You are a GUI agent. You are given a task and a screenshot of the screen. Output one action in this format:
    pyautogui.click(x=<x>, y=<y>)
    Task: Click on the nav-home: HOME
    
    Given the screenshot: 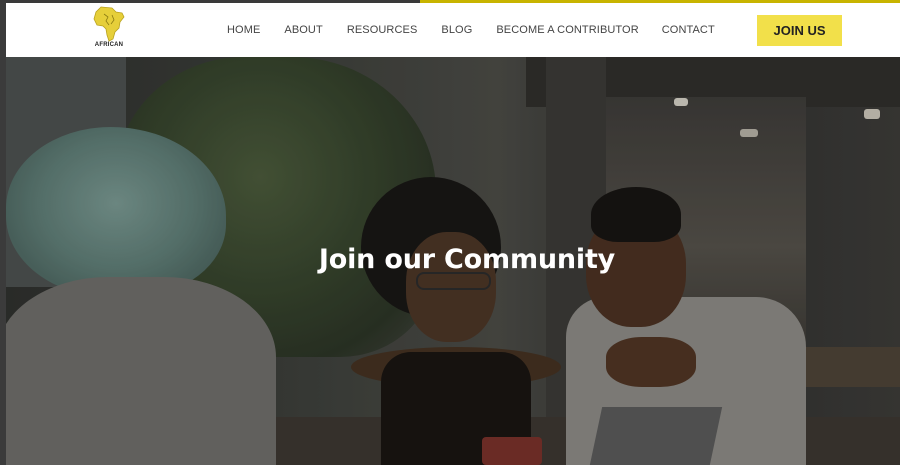 What is the action you would take?
    pyautogui.click(x=243, y=30)
    